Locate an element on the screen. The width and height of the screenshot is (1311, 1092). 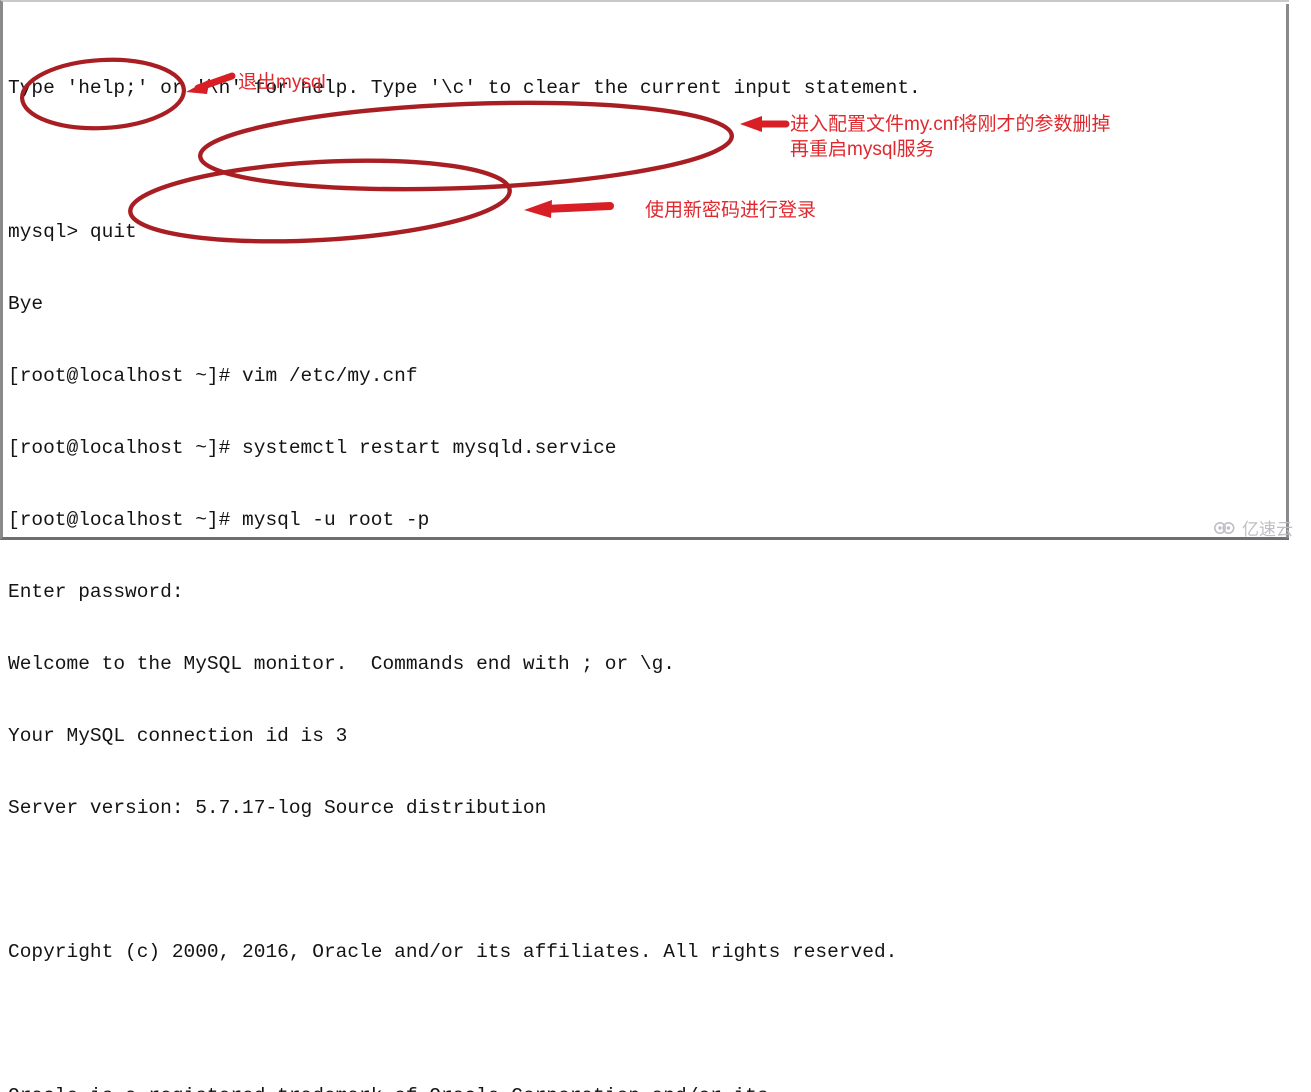
terminal-line: [root@localhost ~]# mysql -u root -p is located at coordinates (219, 520).